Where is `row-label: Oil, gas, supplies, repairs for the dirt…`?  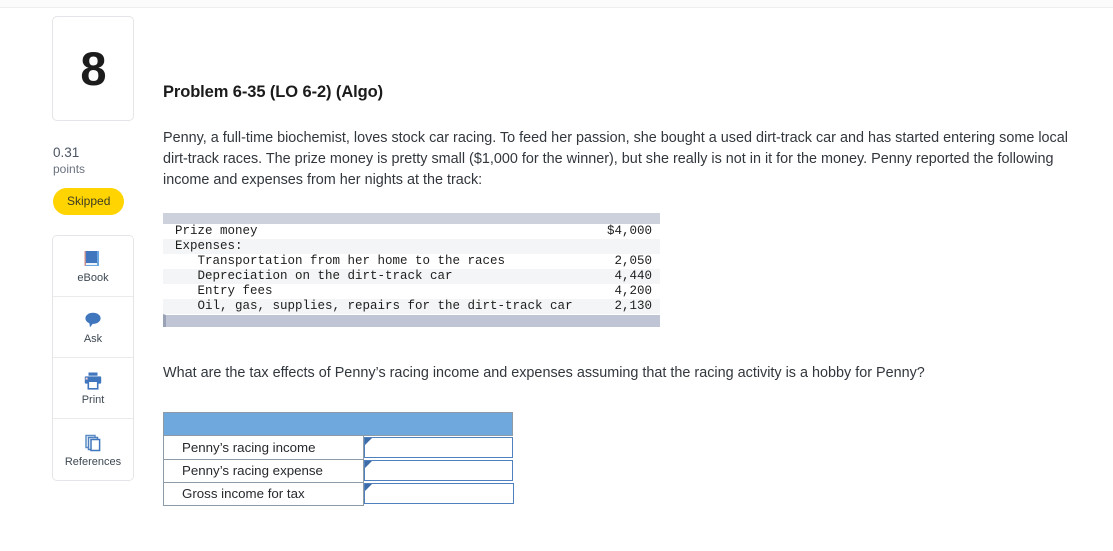 row-label: Oil, gas, supplies, repairs for the dirt… is located at coordinates (368, 306).